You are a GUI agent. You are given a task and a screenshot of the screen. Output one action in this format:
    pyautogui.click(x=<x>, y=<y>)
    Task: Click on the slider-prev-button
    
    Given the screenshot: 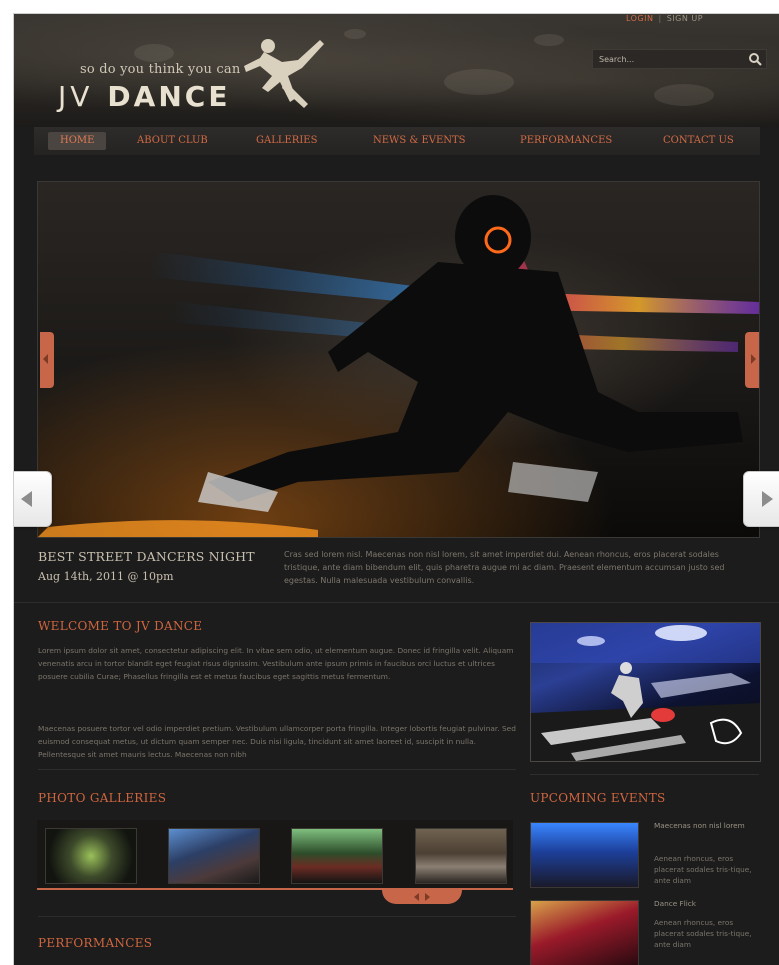 What is the action you would take?
    pyautogui.click(x=33, y=499)
    